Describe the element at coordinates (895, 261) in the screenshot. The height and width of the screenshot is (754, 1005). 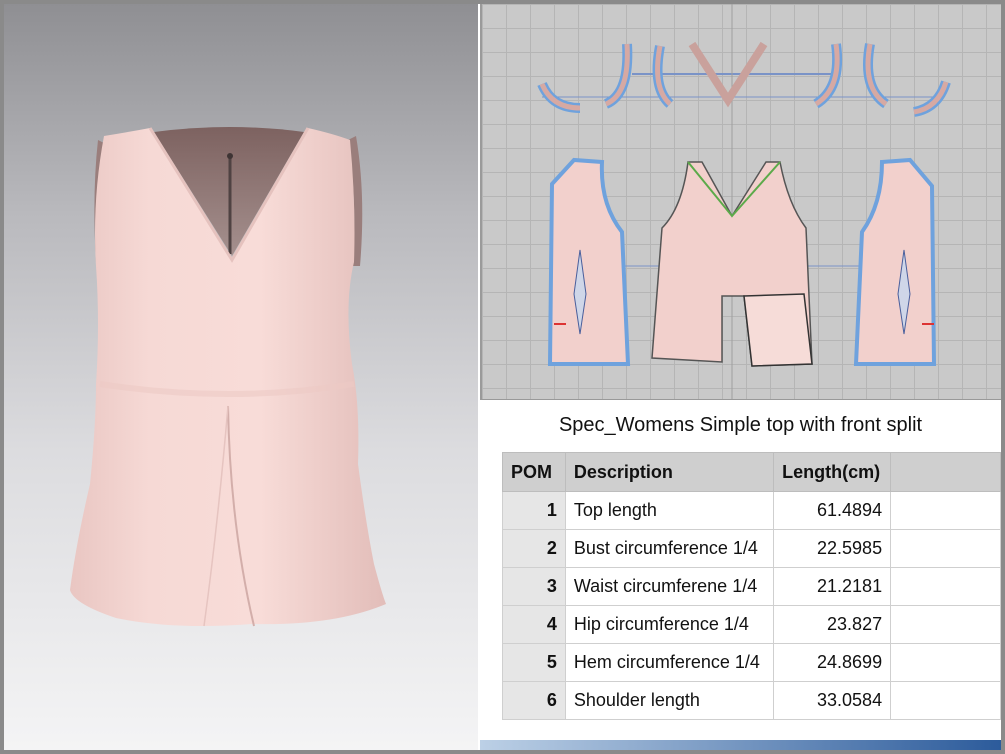
I see `back-right-piece` at that location.